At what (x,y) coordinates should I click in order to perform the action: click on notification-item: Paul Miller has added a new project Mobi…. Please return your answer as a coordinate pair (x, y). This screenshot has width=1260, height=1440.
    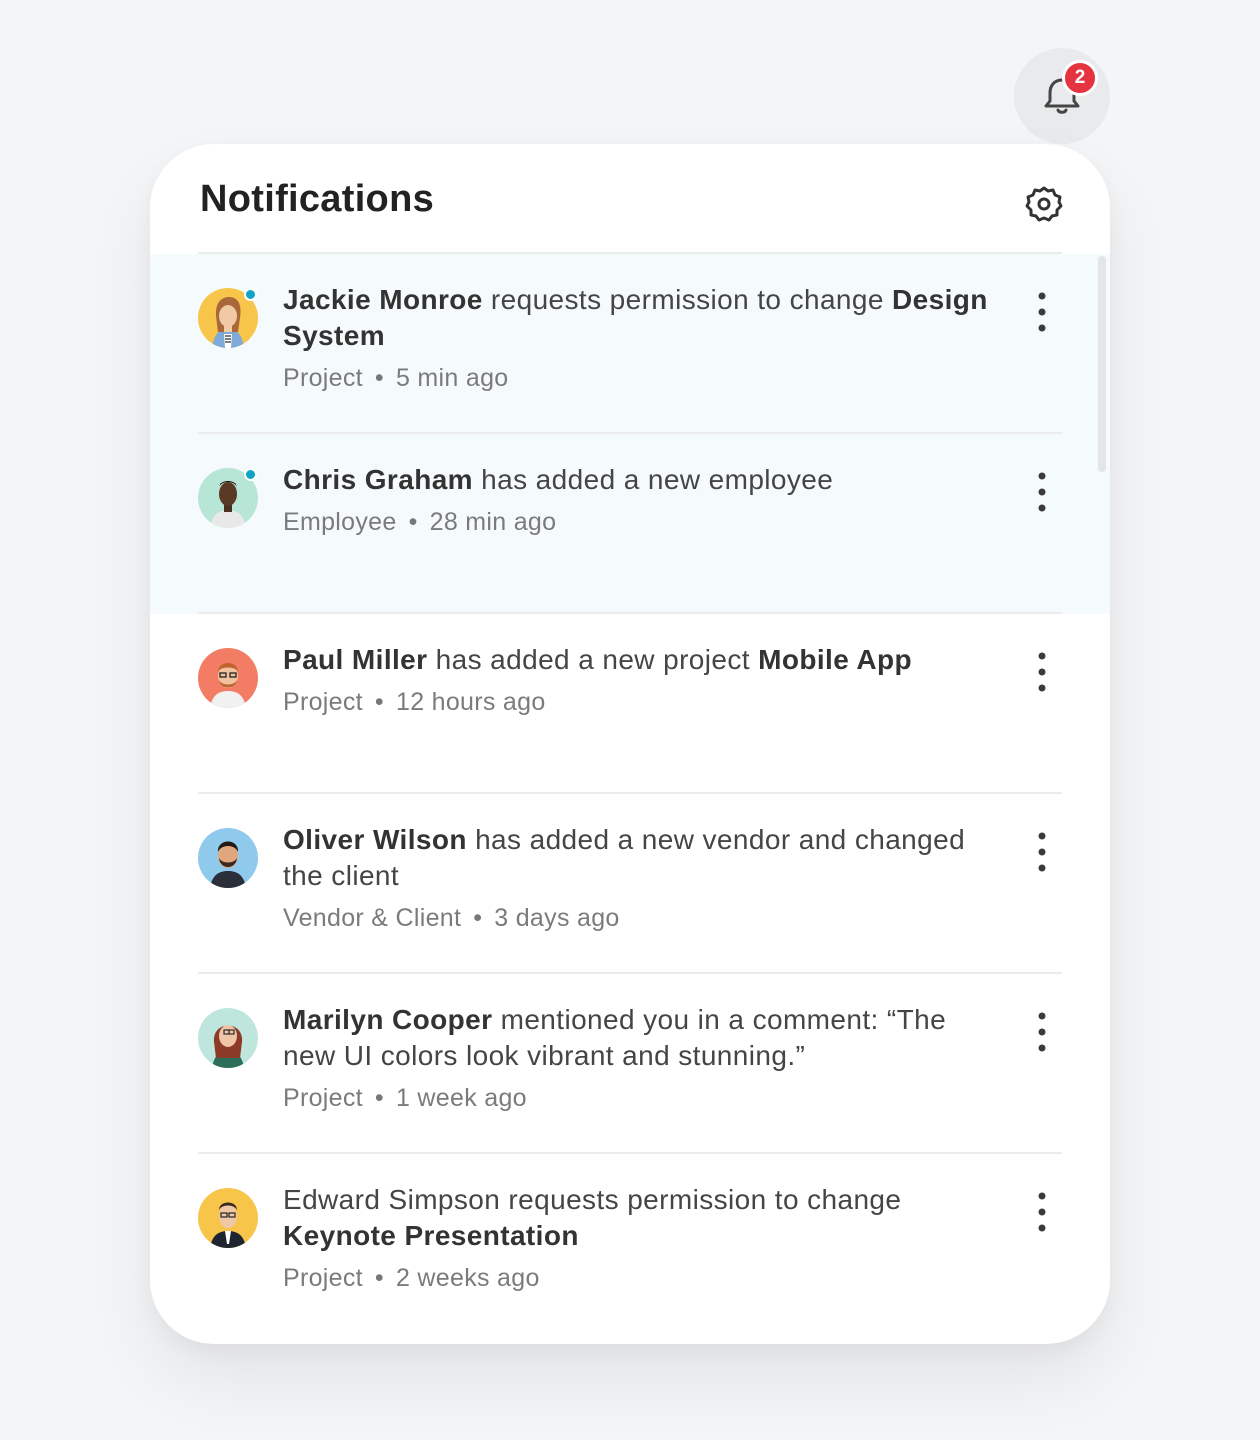
    Looking at the image, I should click on (630, 704).